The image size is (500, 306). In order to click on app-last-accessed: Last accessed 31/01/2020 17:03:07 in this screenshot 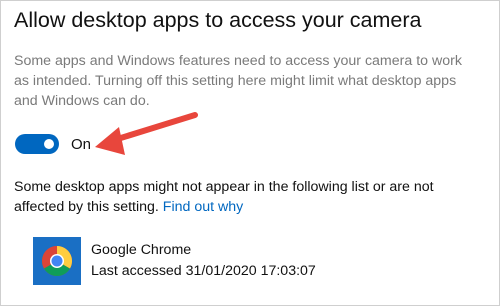, I will do `click(203, 271)`.